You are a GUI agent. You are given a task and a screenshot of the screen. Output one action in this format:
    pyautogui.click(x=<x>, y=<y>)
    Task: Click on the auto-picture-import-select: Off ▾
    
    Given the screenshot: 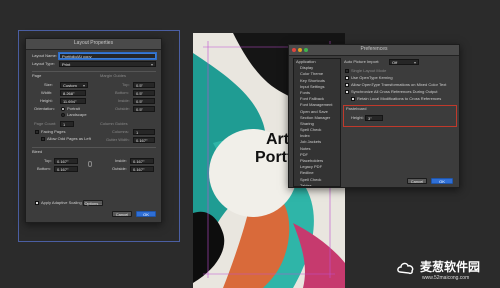 What is the action you would take?
    pyautogui.click(x=404, y=62)
    